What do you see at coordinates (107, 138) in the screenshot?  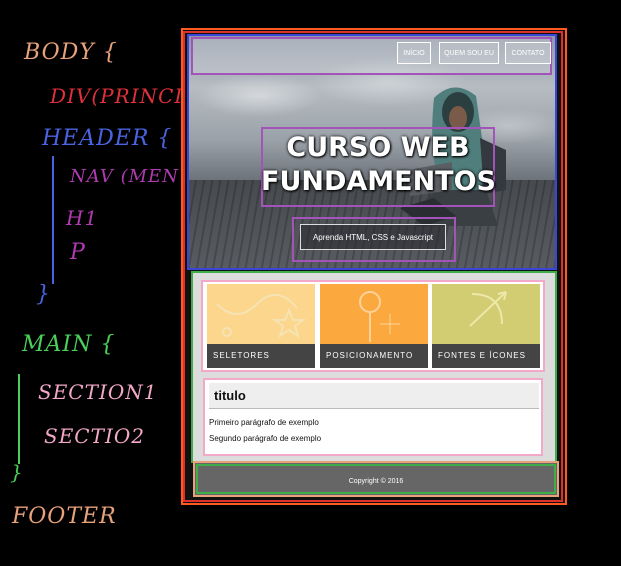 I see `annotation-header: HEADER {` at bounding box center [107, 138].